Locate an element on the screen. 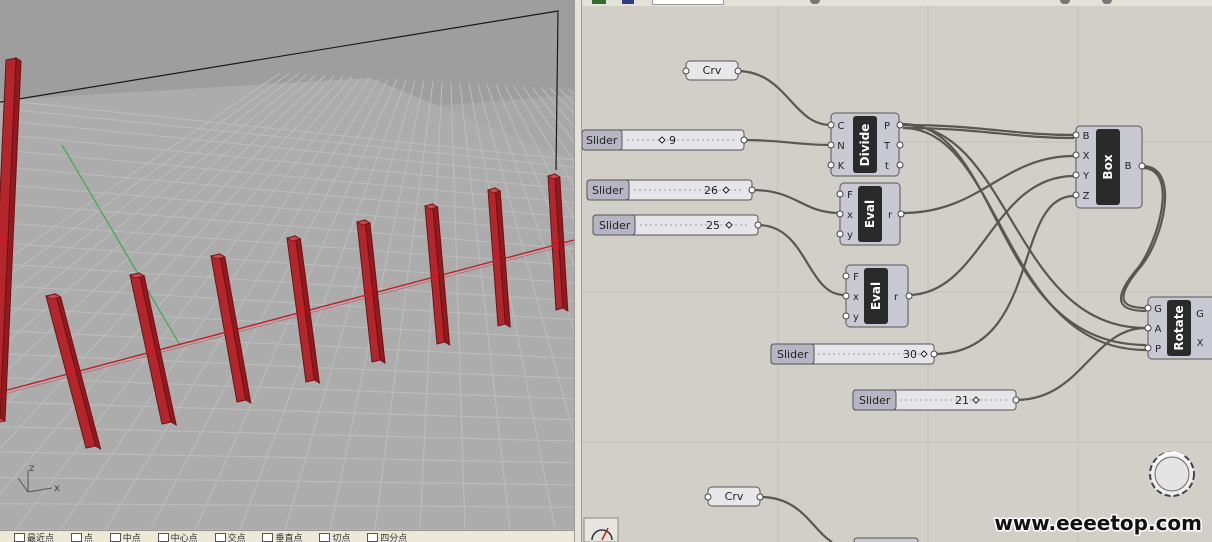 Image resolution: width=1212 pixels, height=542 pixels. eval2-input-y: y is located at coordinates (856, 317).